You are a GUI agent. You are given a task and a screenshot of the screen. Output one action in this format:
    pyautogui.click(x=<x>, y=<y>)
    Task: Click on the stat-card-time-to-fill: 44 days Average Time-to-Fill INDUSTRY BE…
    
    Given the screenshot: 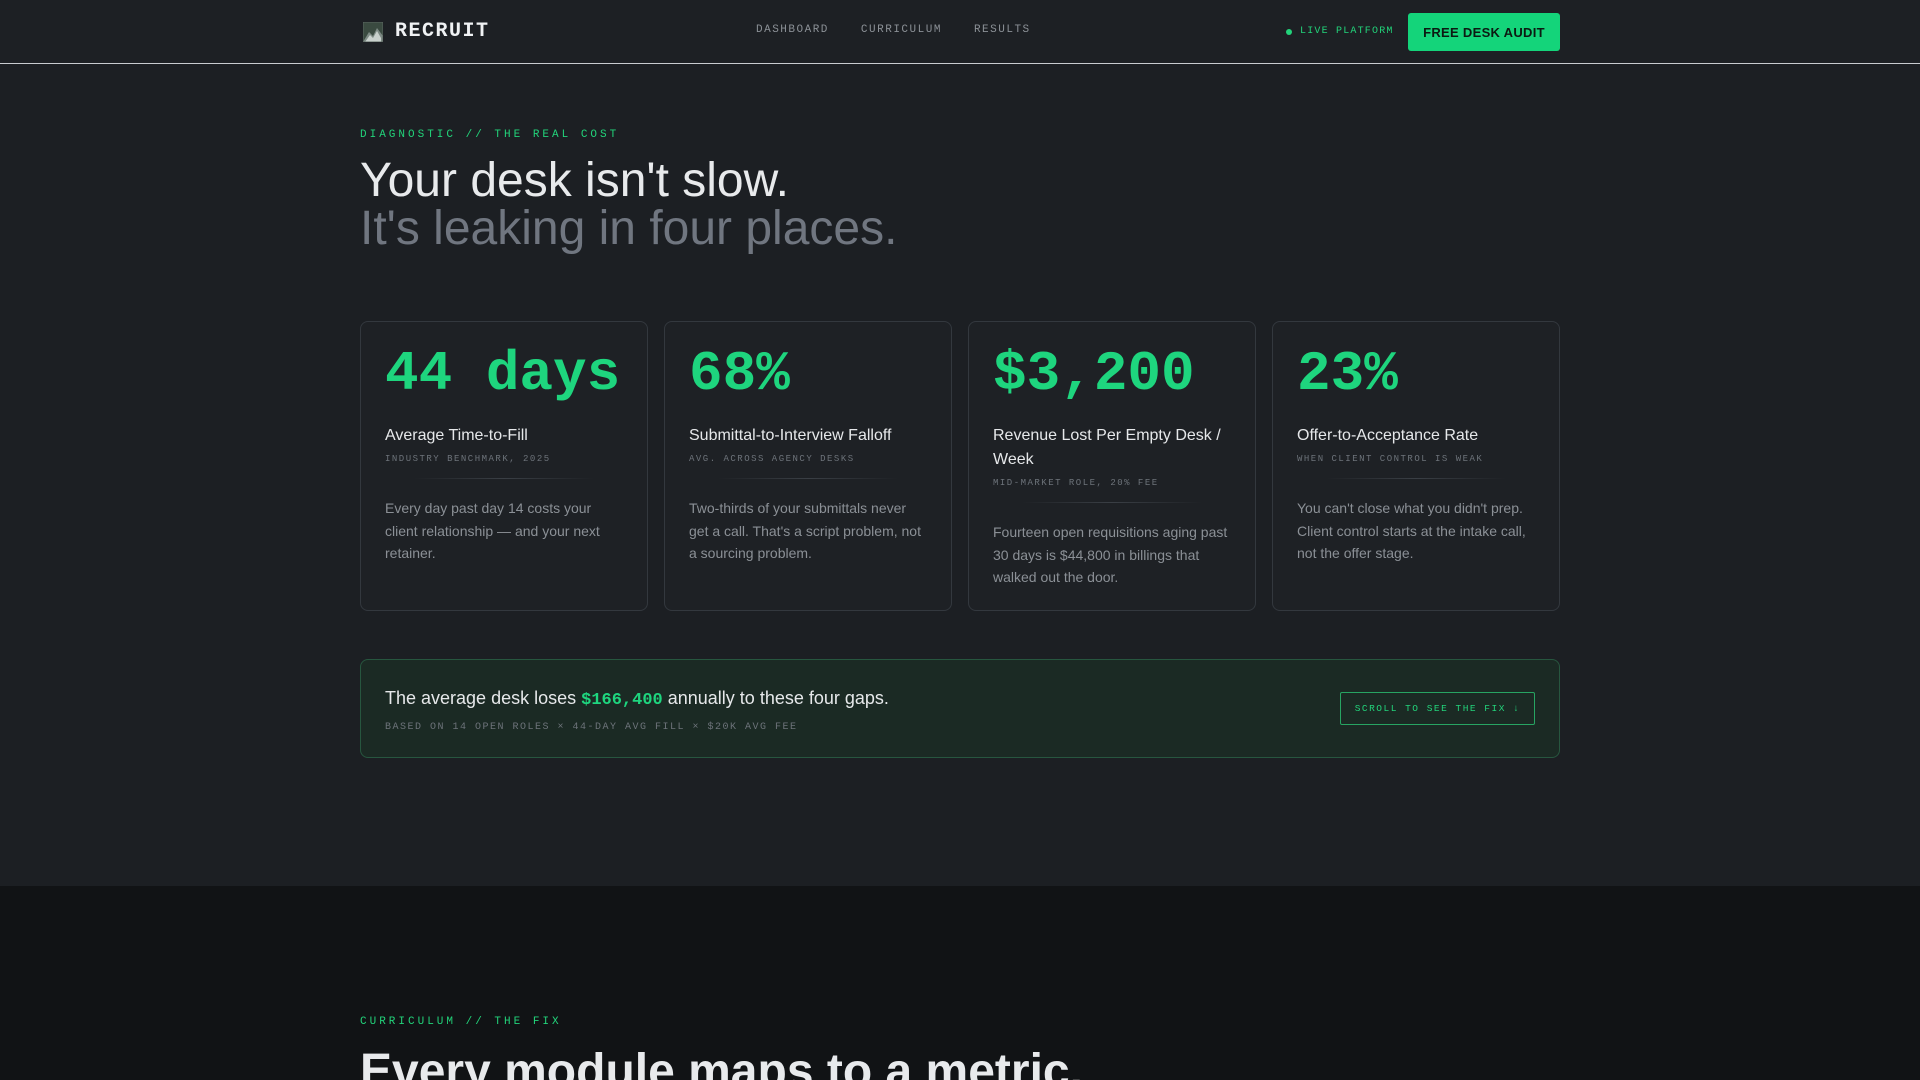 What is the action you would take?
    pyautogui.click(x=504, y=466)
    